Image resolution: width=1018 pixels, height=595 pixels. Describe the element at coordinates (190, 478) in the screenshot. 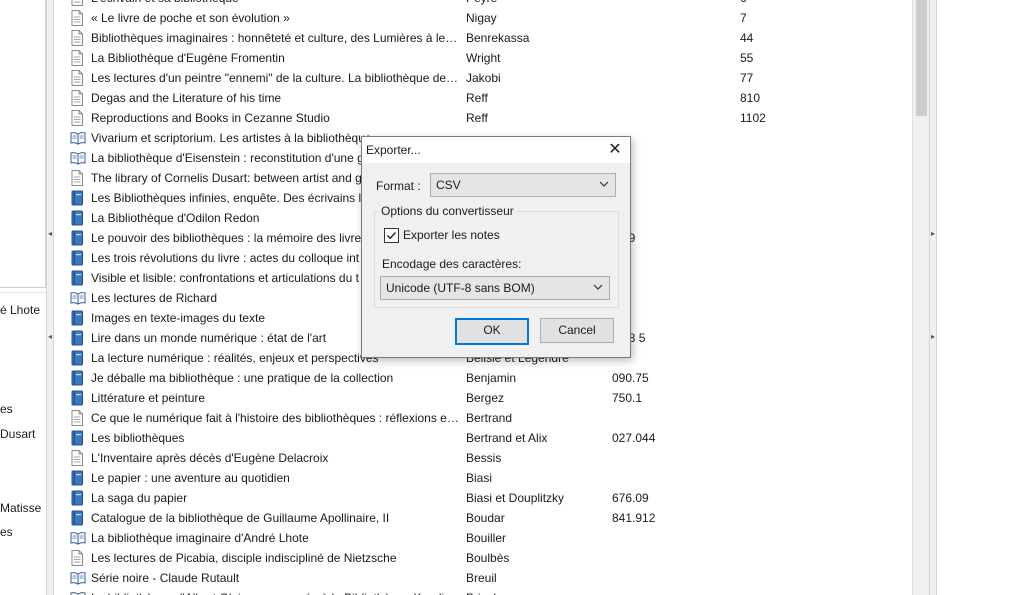

I see `row-title: Le papier : une aventure au quotidien` at that location.